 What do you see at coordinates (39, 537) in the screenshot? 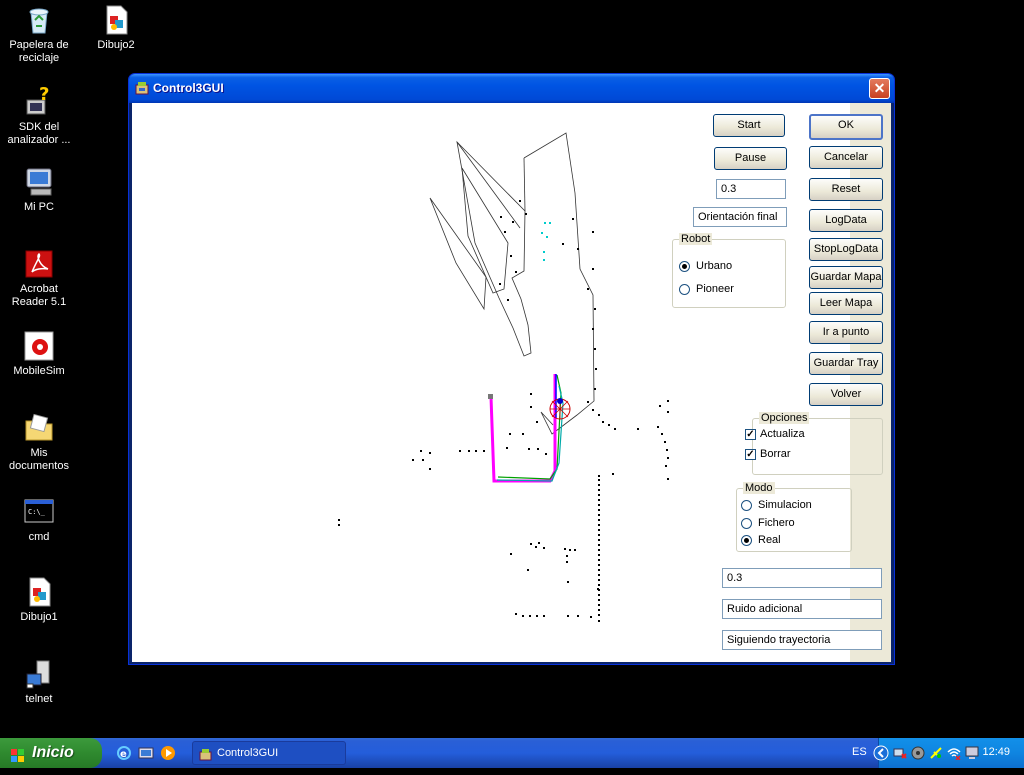
I see `desktop-icon-label: cmd` at bounding box center [39, 537].